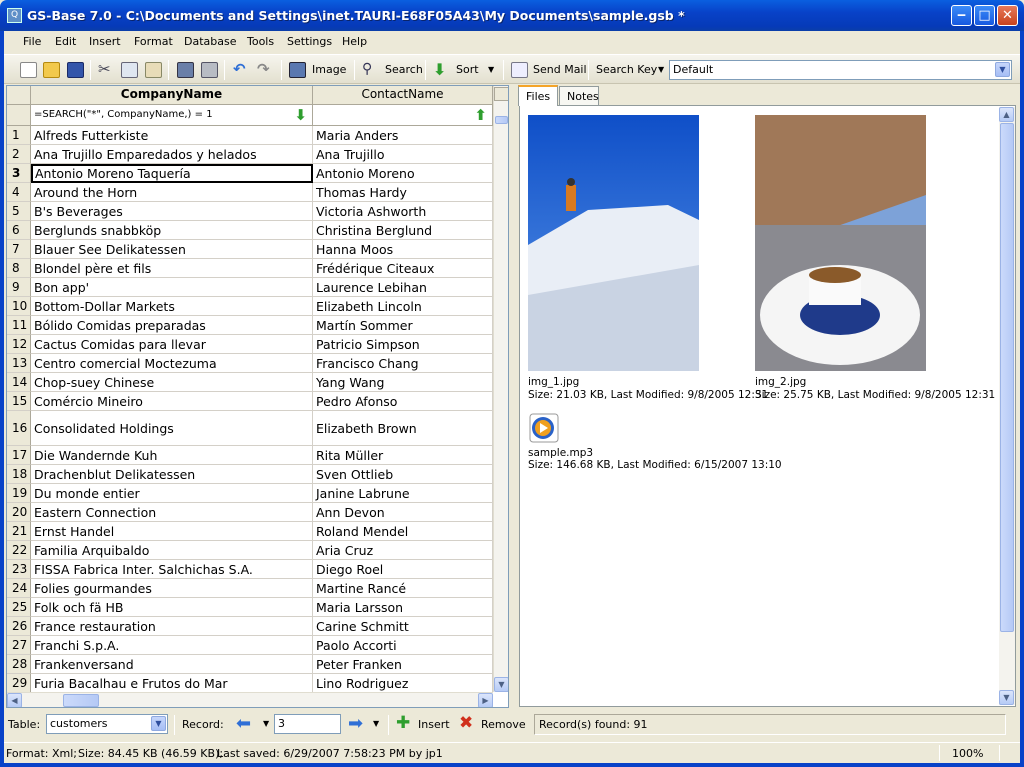 This screenshot has height=767, width=1024. I want to click on scroll-right-icon: ▶, so click(485, 700).